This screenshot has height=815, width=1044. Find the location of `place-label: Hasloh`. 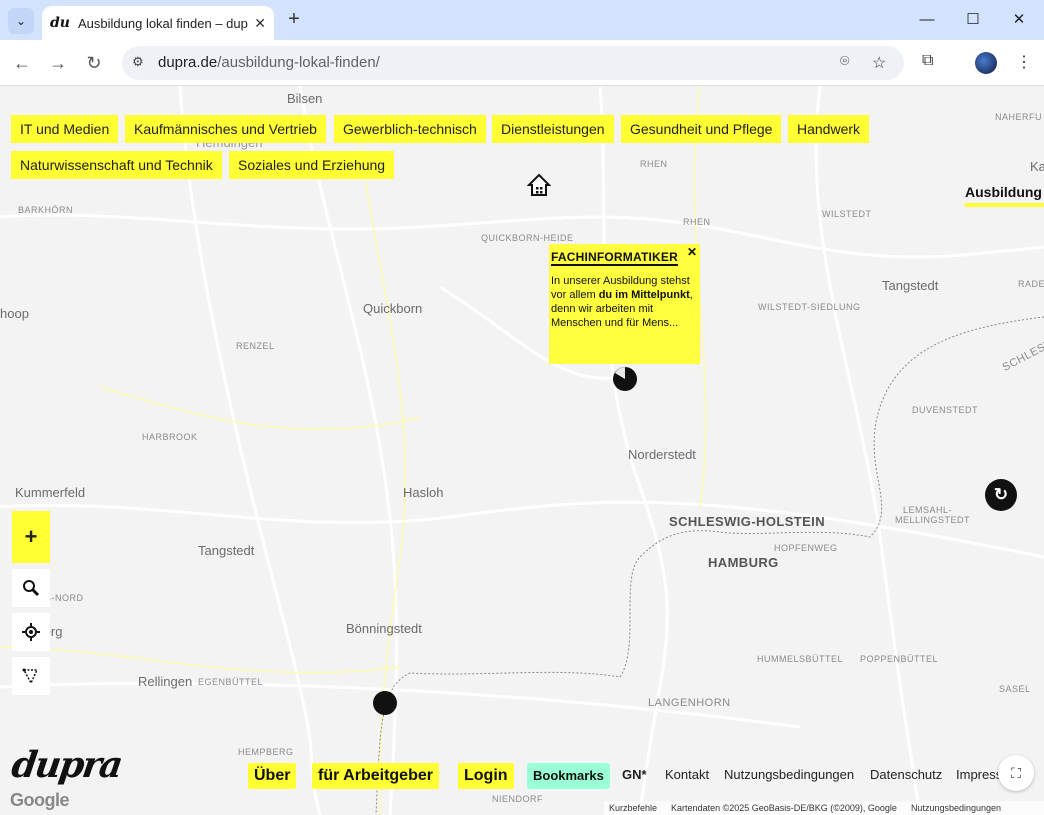

place-label: Hasloh is located at coordinates (423, 492).